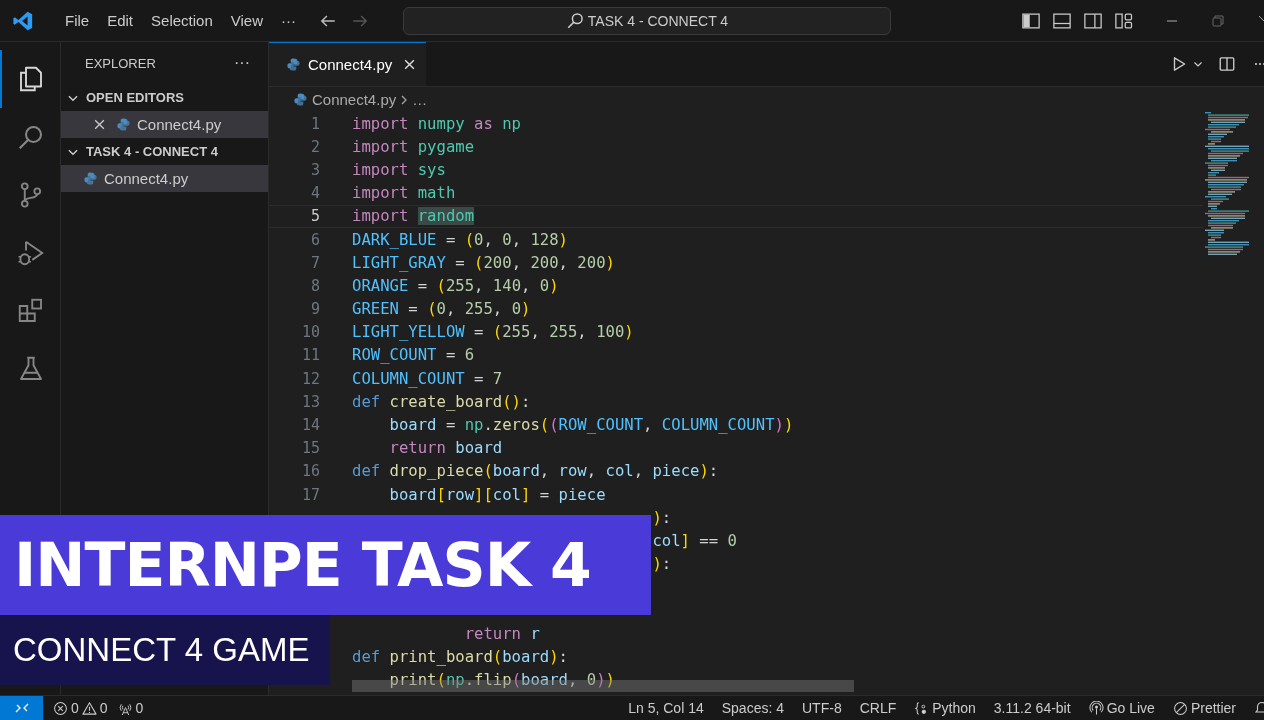 This screenshot has height=720, width=1264. What do you see at coordinates (80, 708) in the screenshot?
I see `problems-button: 0 0` at bounding box center [80, 708].